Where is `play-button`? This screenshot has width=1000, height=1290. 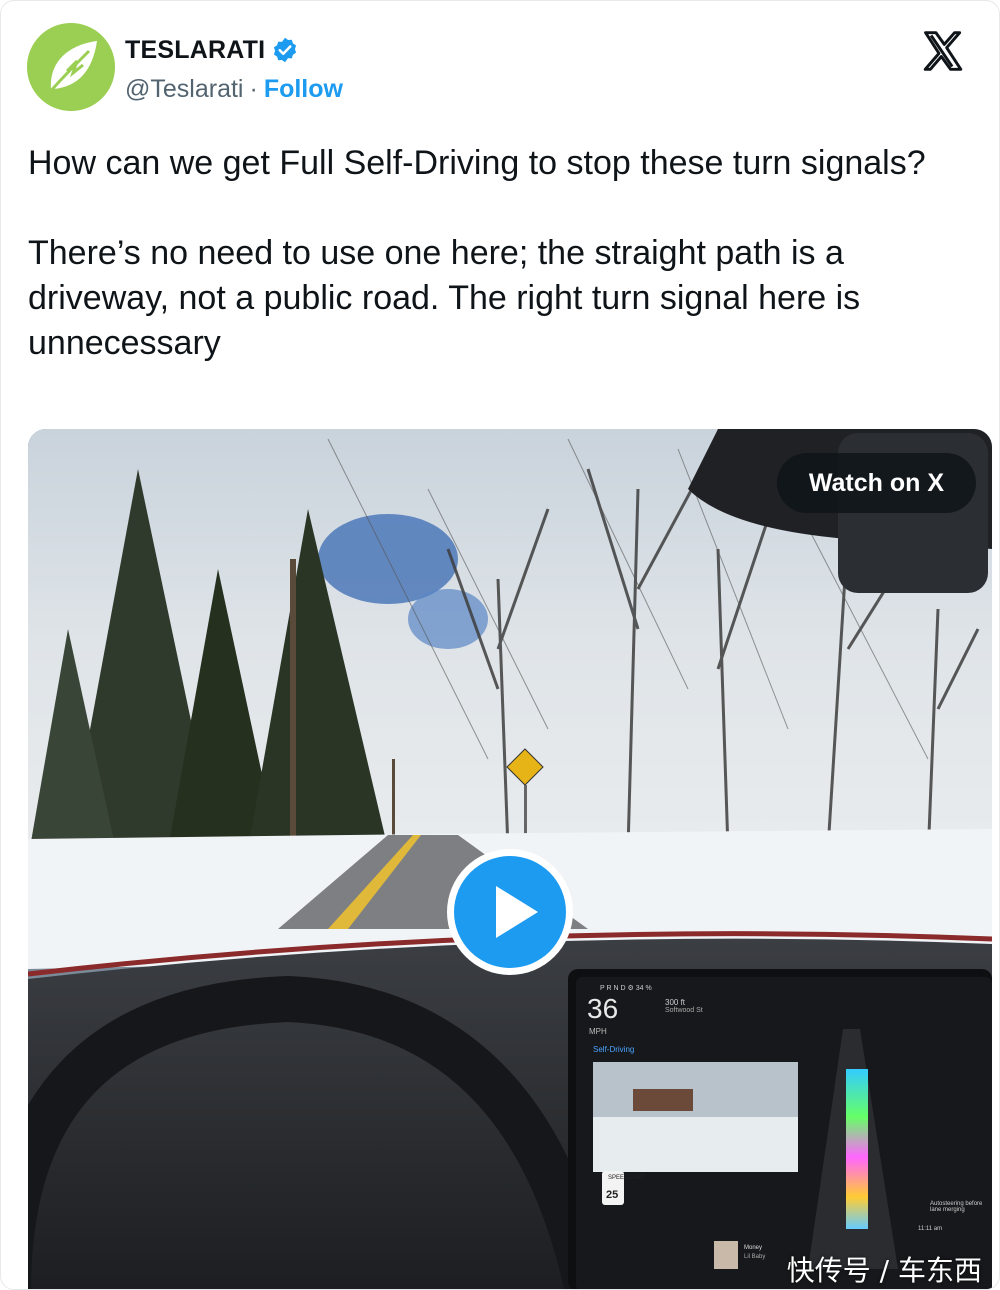
play-button is located at coordinates (510, 912).